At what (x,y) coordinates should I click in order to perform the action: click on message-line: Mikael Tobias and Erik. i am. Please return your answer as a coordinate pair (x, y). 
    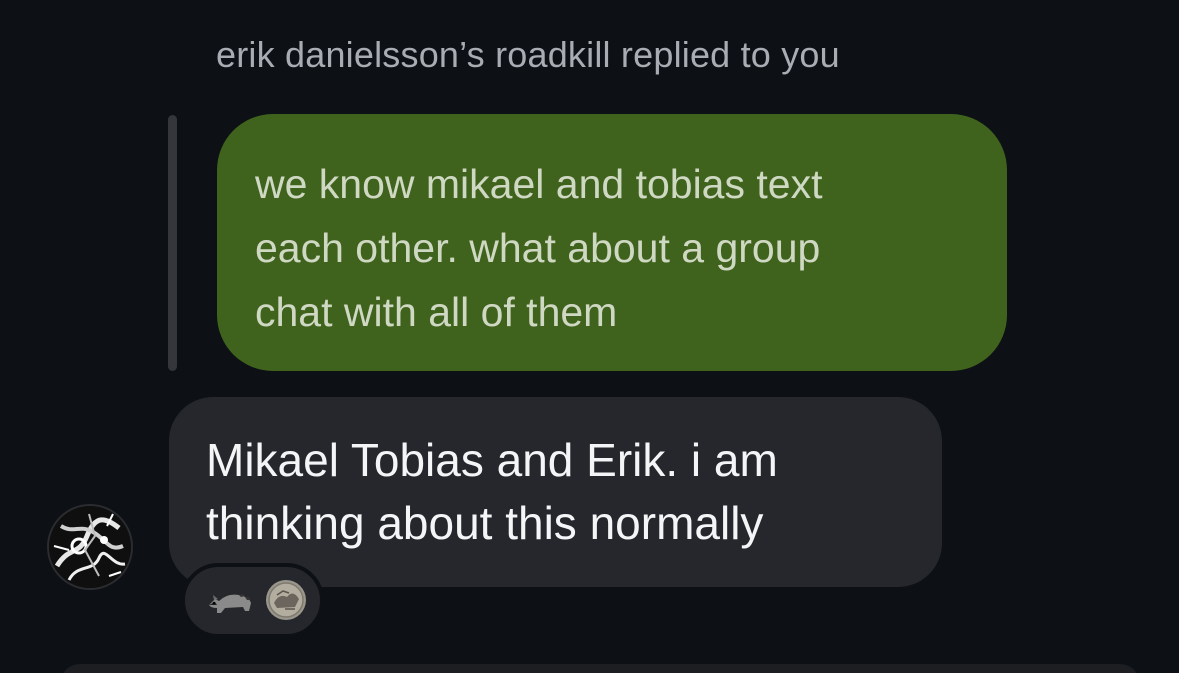
    Looking at the image, I should click on (492, 460).